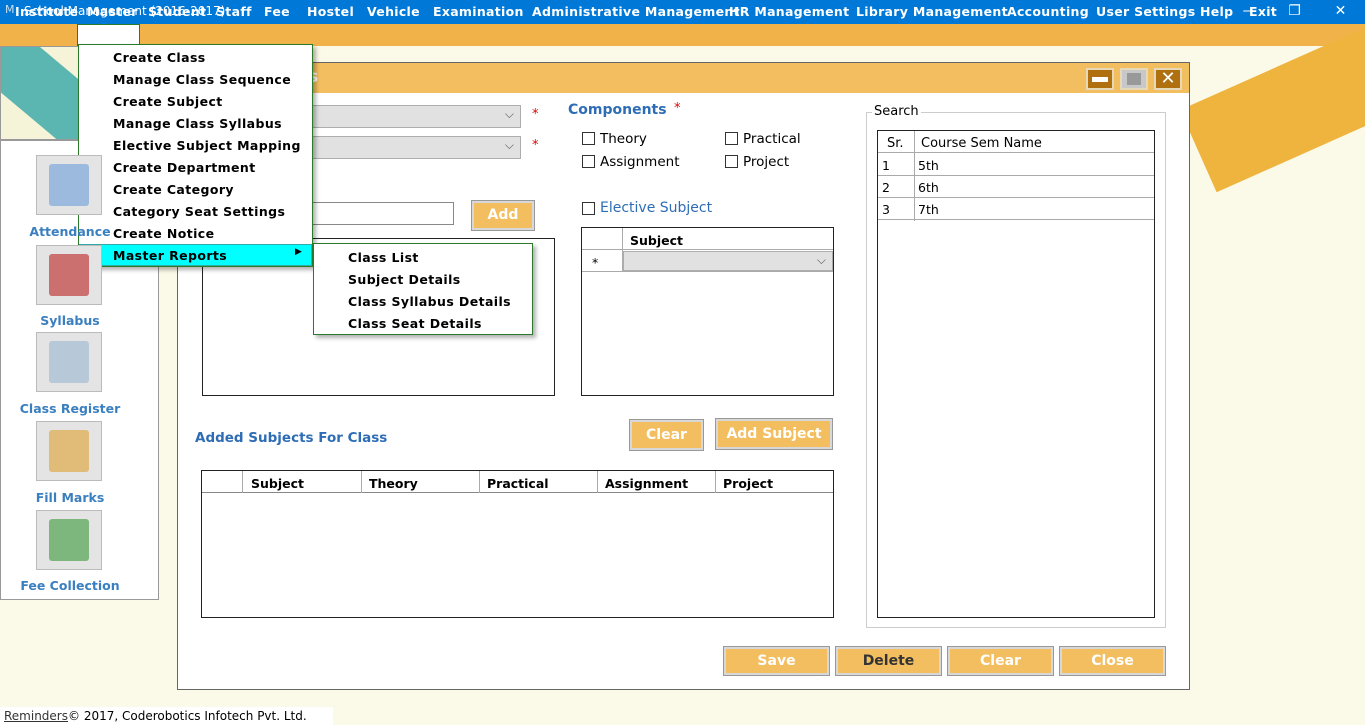 Image resolution: width=1365 pixels, height=725 pixels. What do you see at coordinates (330, 11) in the screenshot?
I see `menu-hostel: Hostel` at bounding box center [330, 11].